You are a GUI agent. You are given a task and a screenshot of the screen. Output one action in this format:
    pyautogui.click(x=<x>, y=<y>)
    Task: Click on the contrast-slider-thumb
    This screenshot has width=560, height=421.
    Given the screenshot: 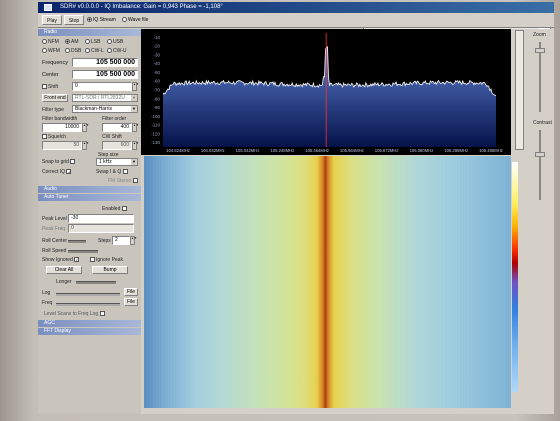 What is the action you would take?
    pyautogui.click(x=540, y=154)
    